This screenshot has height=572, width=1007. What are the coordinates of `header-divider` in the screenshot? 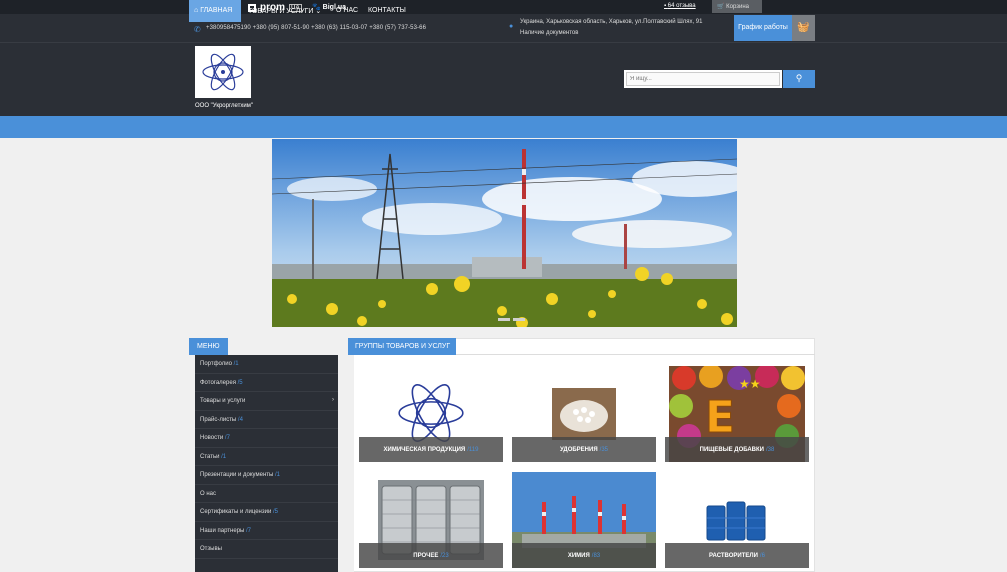 It's located at (503, 42).